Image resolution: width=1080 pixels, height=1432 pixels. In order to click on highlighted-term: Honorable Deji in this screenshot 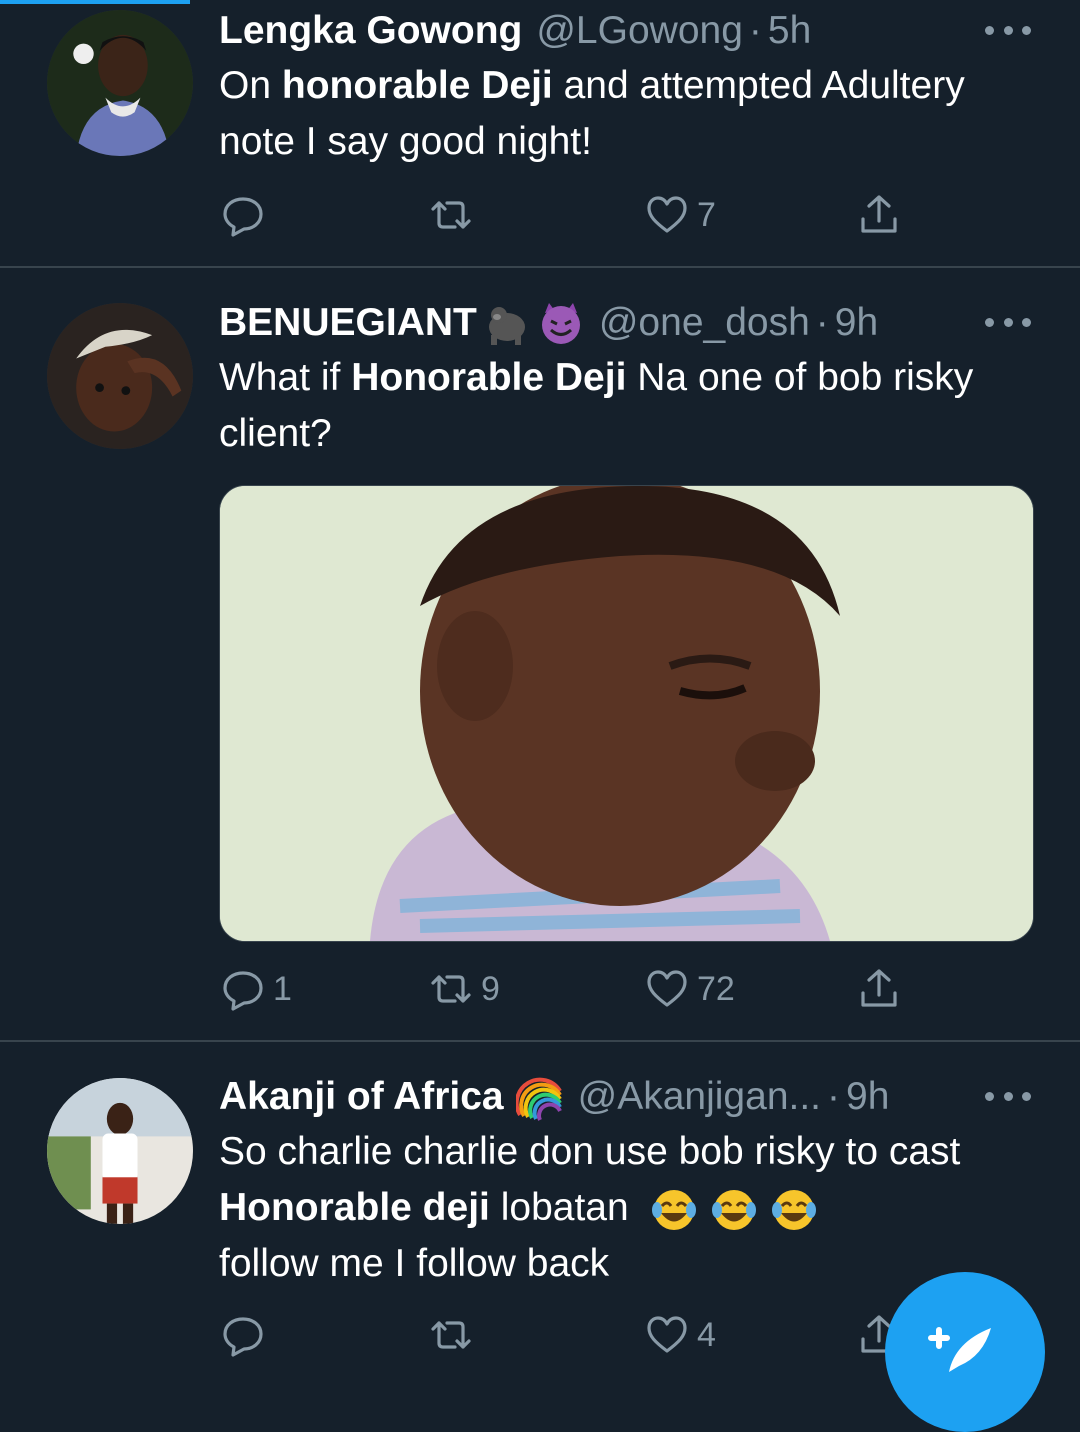, I will do `click(489, 377)`.